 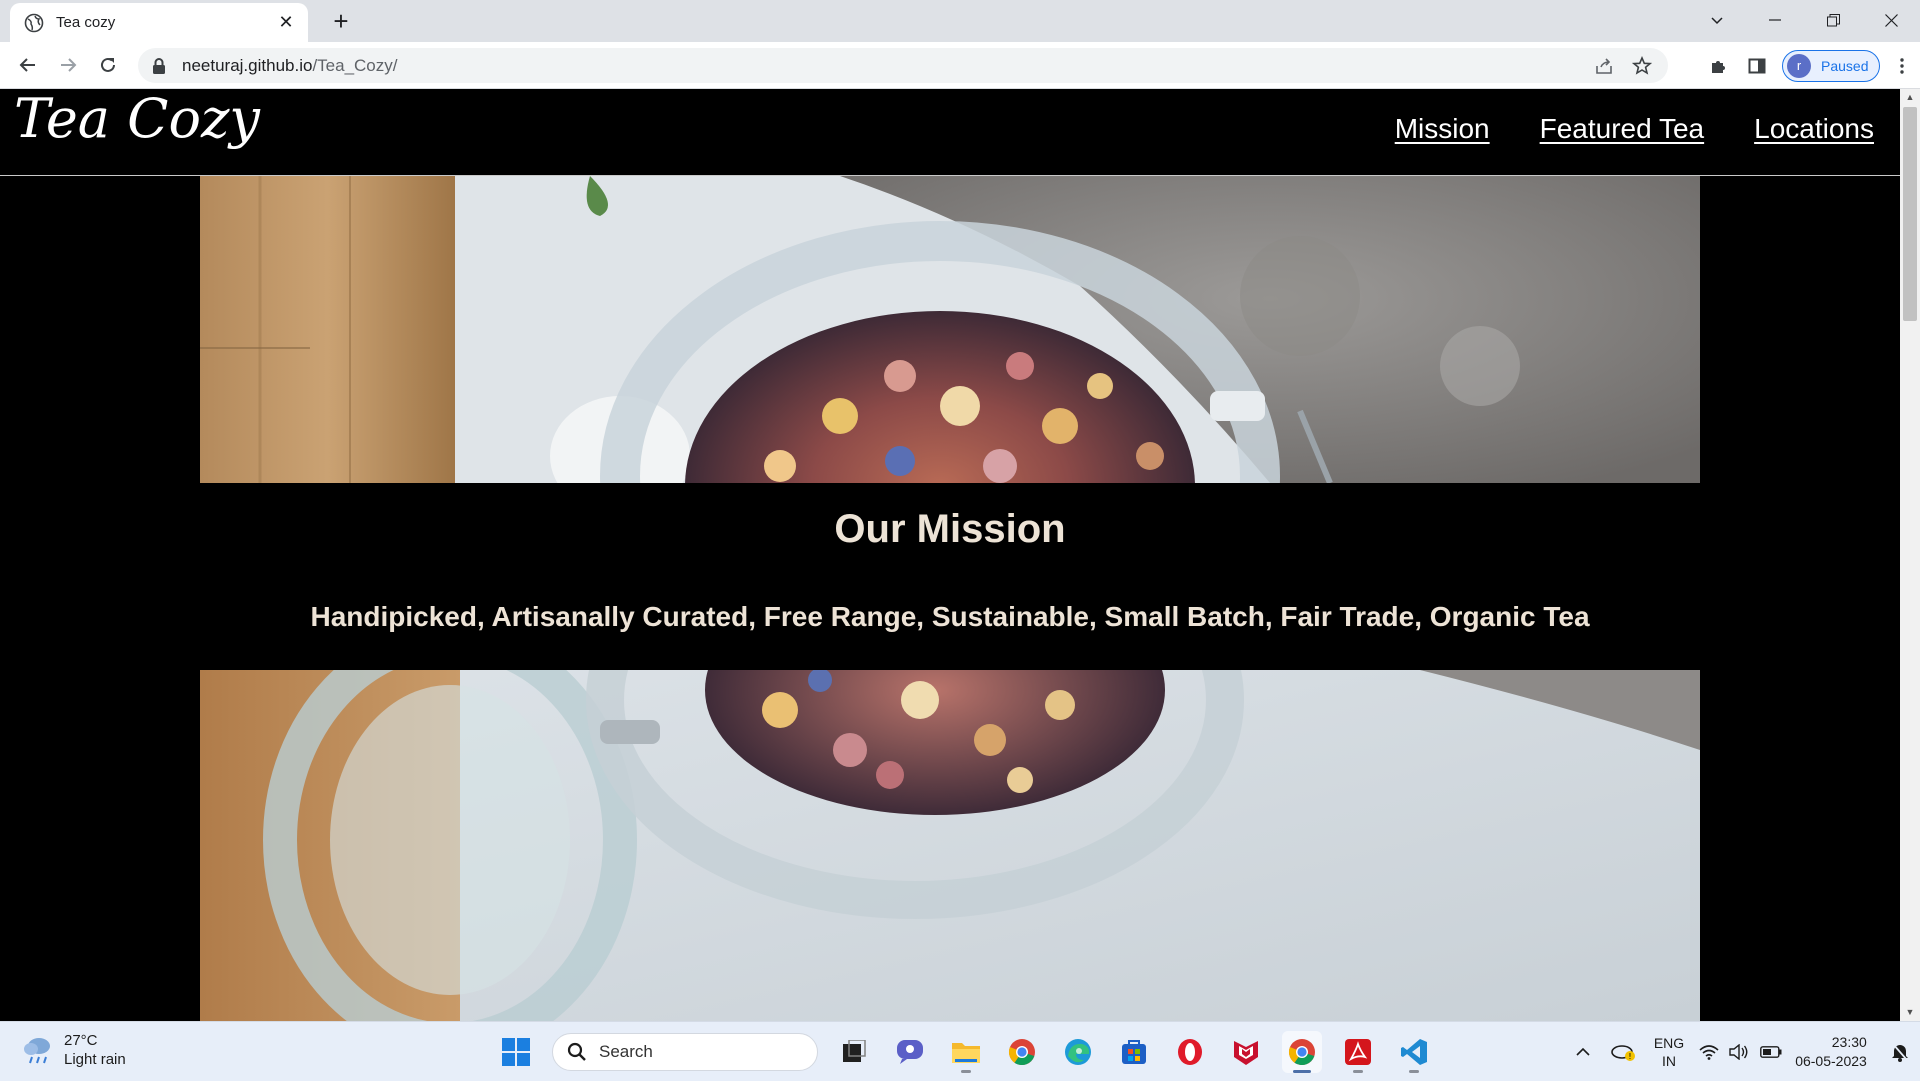 What do you see at coordinates (516, 1052) in the screenshot?
I see `windows-start-icon` at bounding box center [516, 1052].